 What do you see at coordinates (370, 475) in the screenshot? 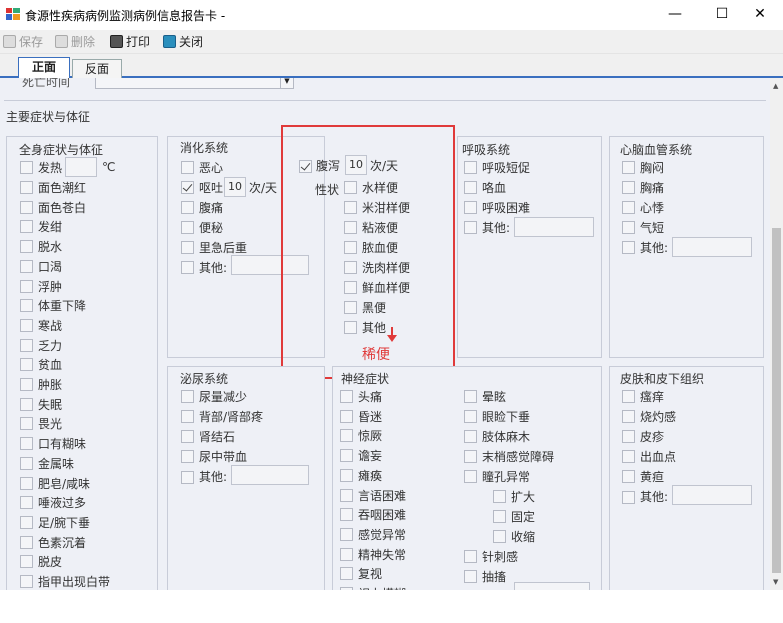
I see `checkbox-label: 瘫痪` at bounding box center [370, 475].